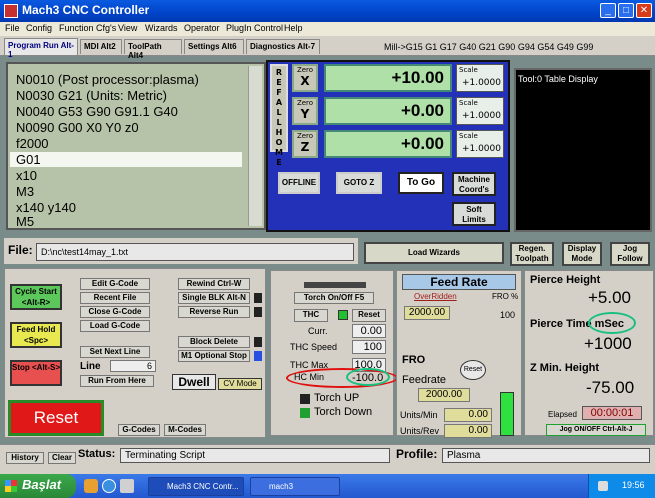 This screenshot has width=655, height=498. I want to click on pierce-time-value: +1000, so click(608, 344).